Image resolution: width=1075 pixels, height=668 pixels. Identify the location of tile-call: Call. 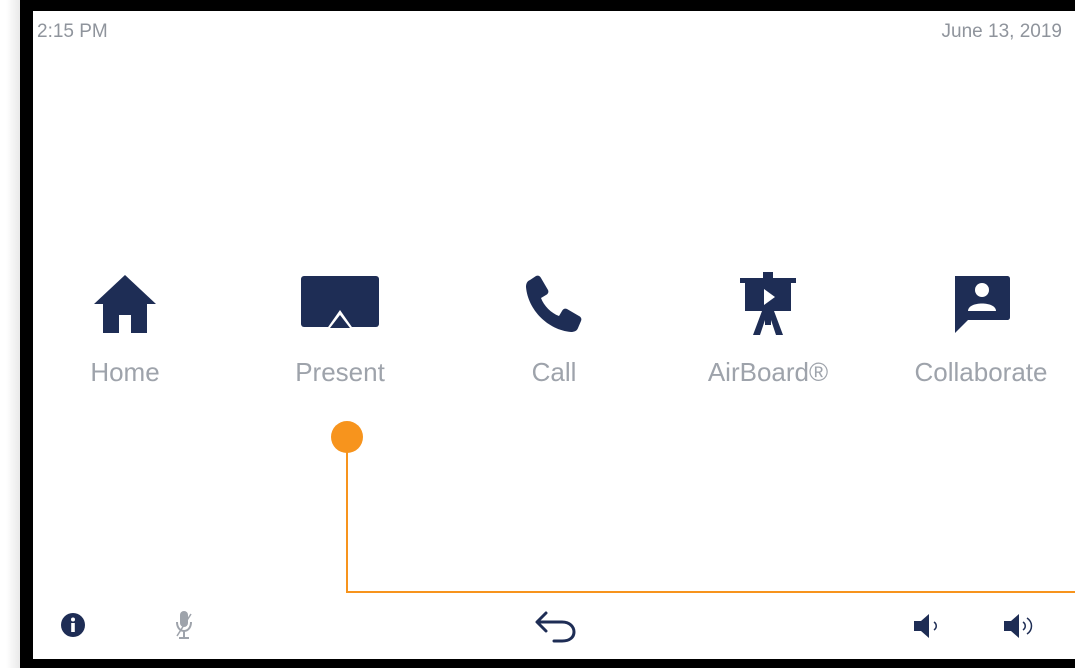
(554, 334).